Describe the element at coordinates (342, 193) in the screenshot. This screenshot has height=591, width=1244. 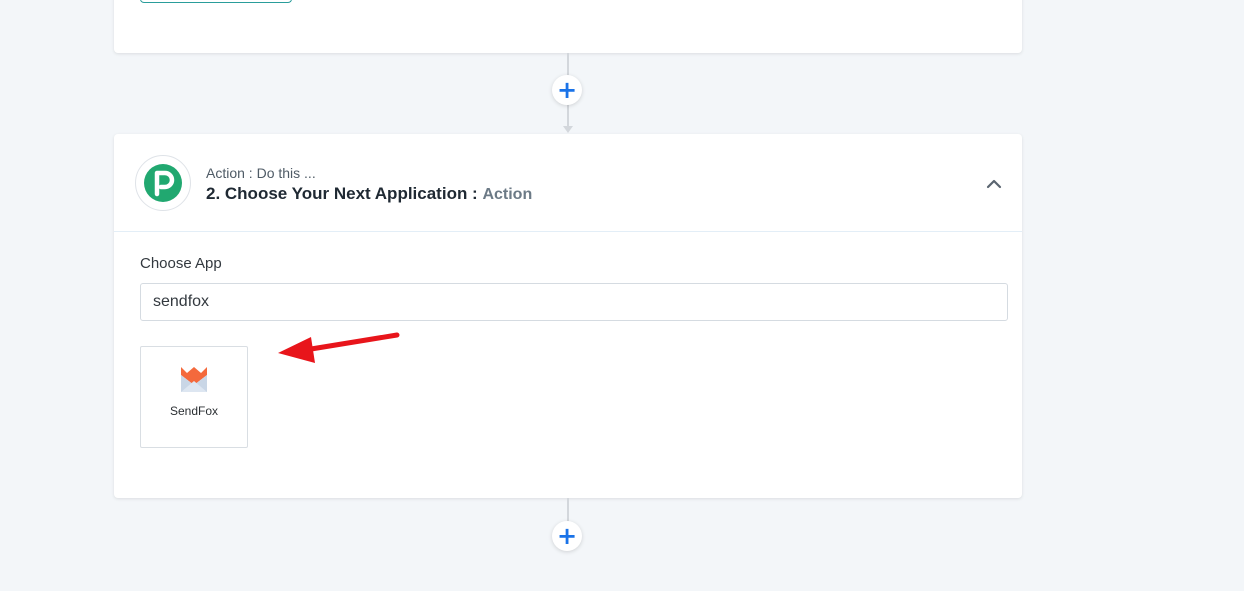
I see `step-title-text: 2. Choose Your Next Application :` at that location.